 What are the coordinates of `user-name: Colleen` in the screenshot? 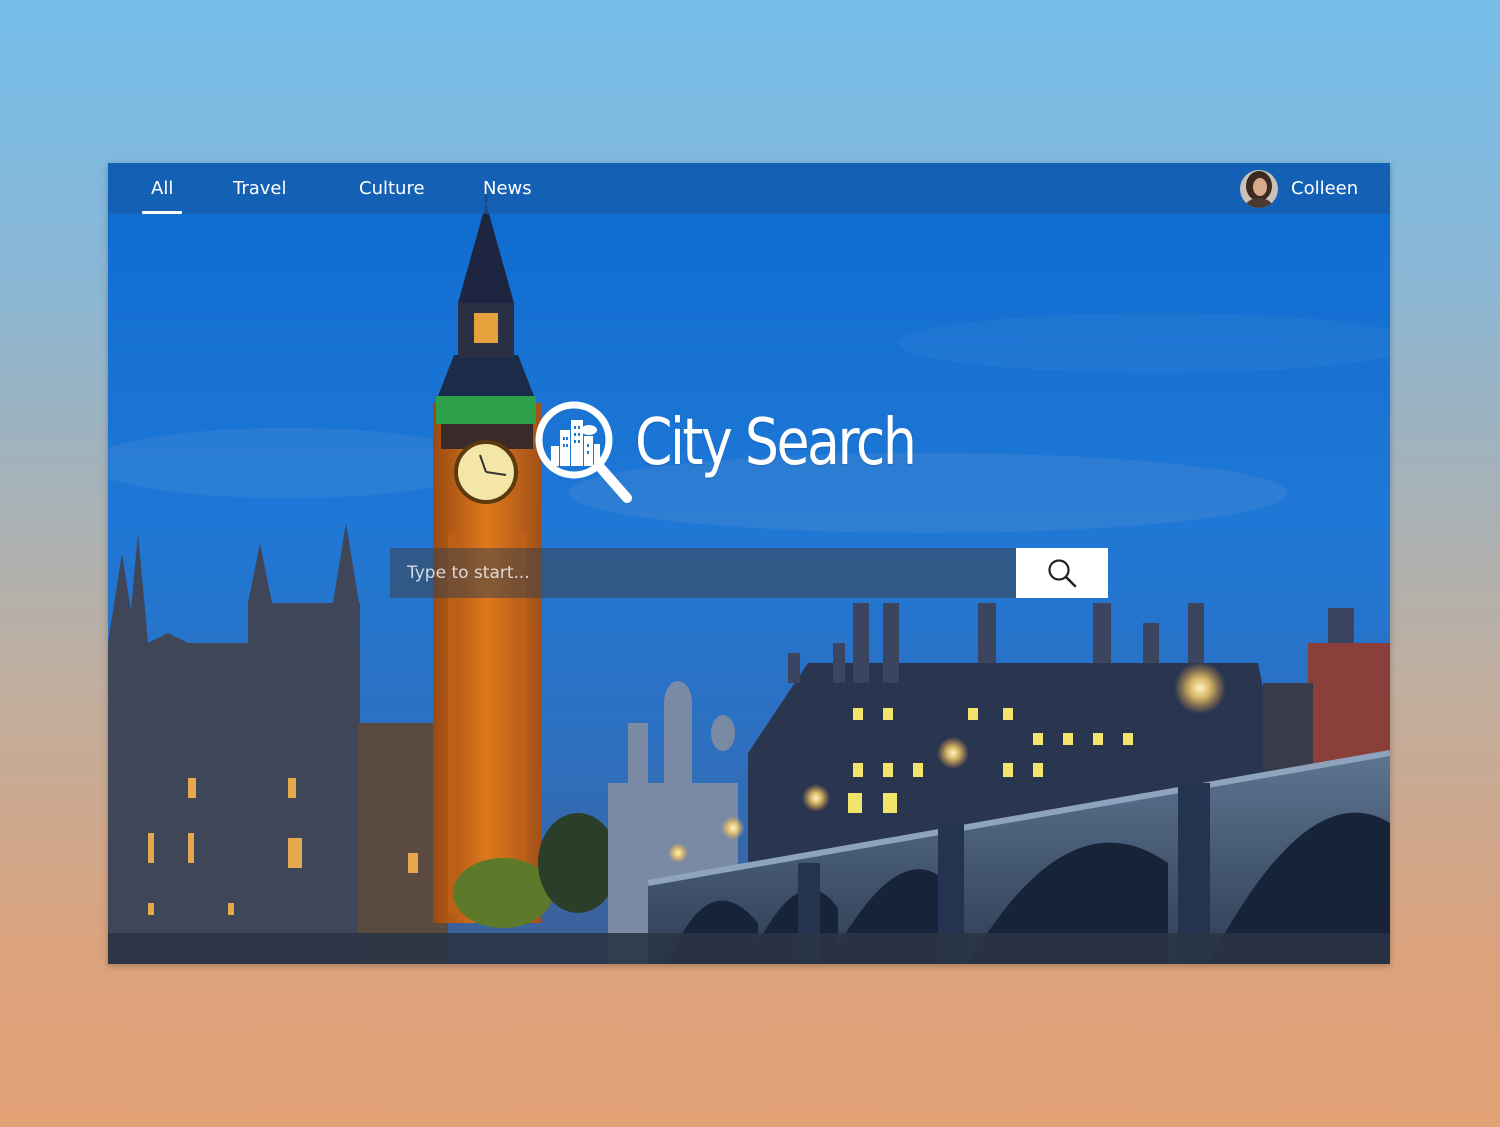 It's located at (1325, 188).